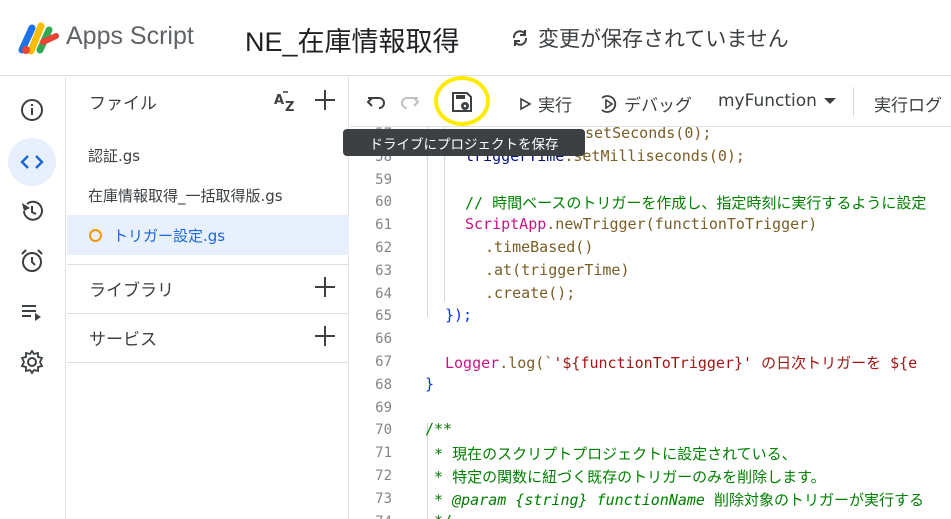 The width and height of the screenshot is (951, 519). Describe the element at coordinates (383, 225) in the screenshot. I see `line-number: 61` at that location.